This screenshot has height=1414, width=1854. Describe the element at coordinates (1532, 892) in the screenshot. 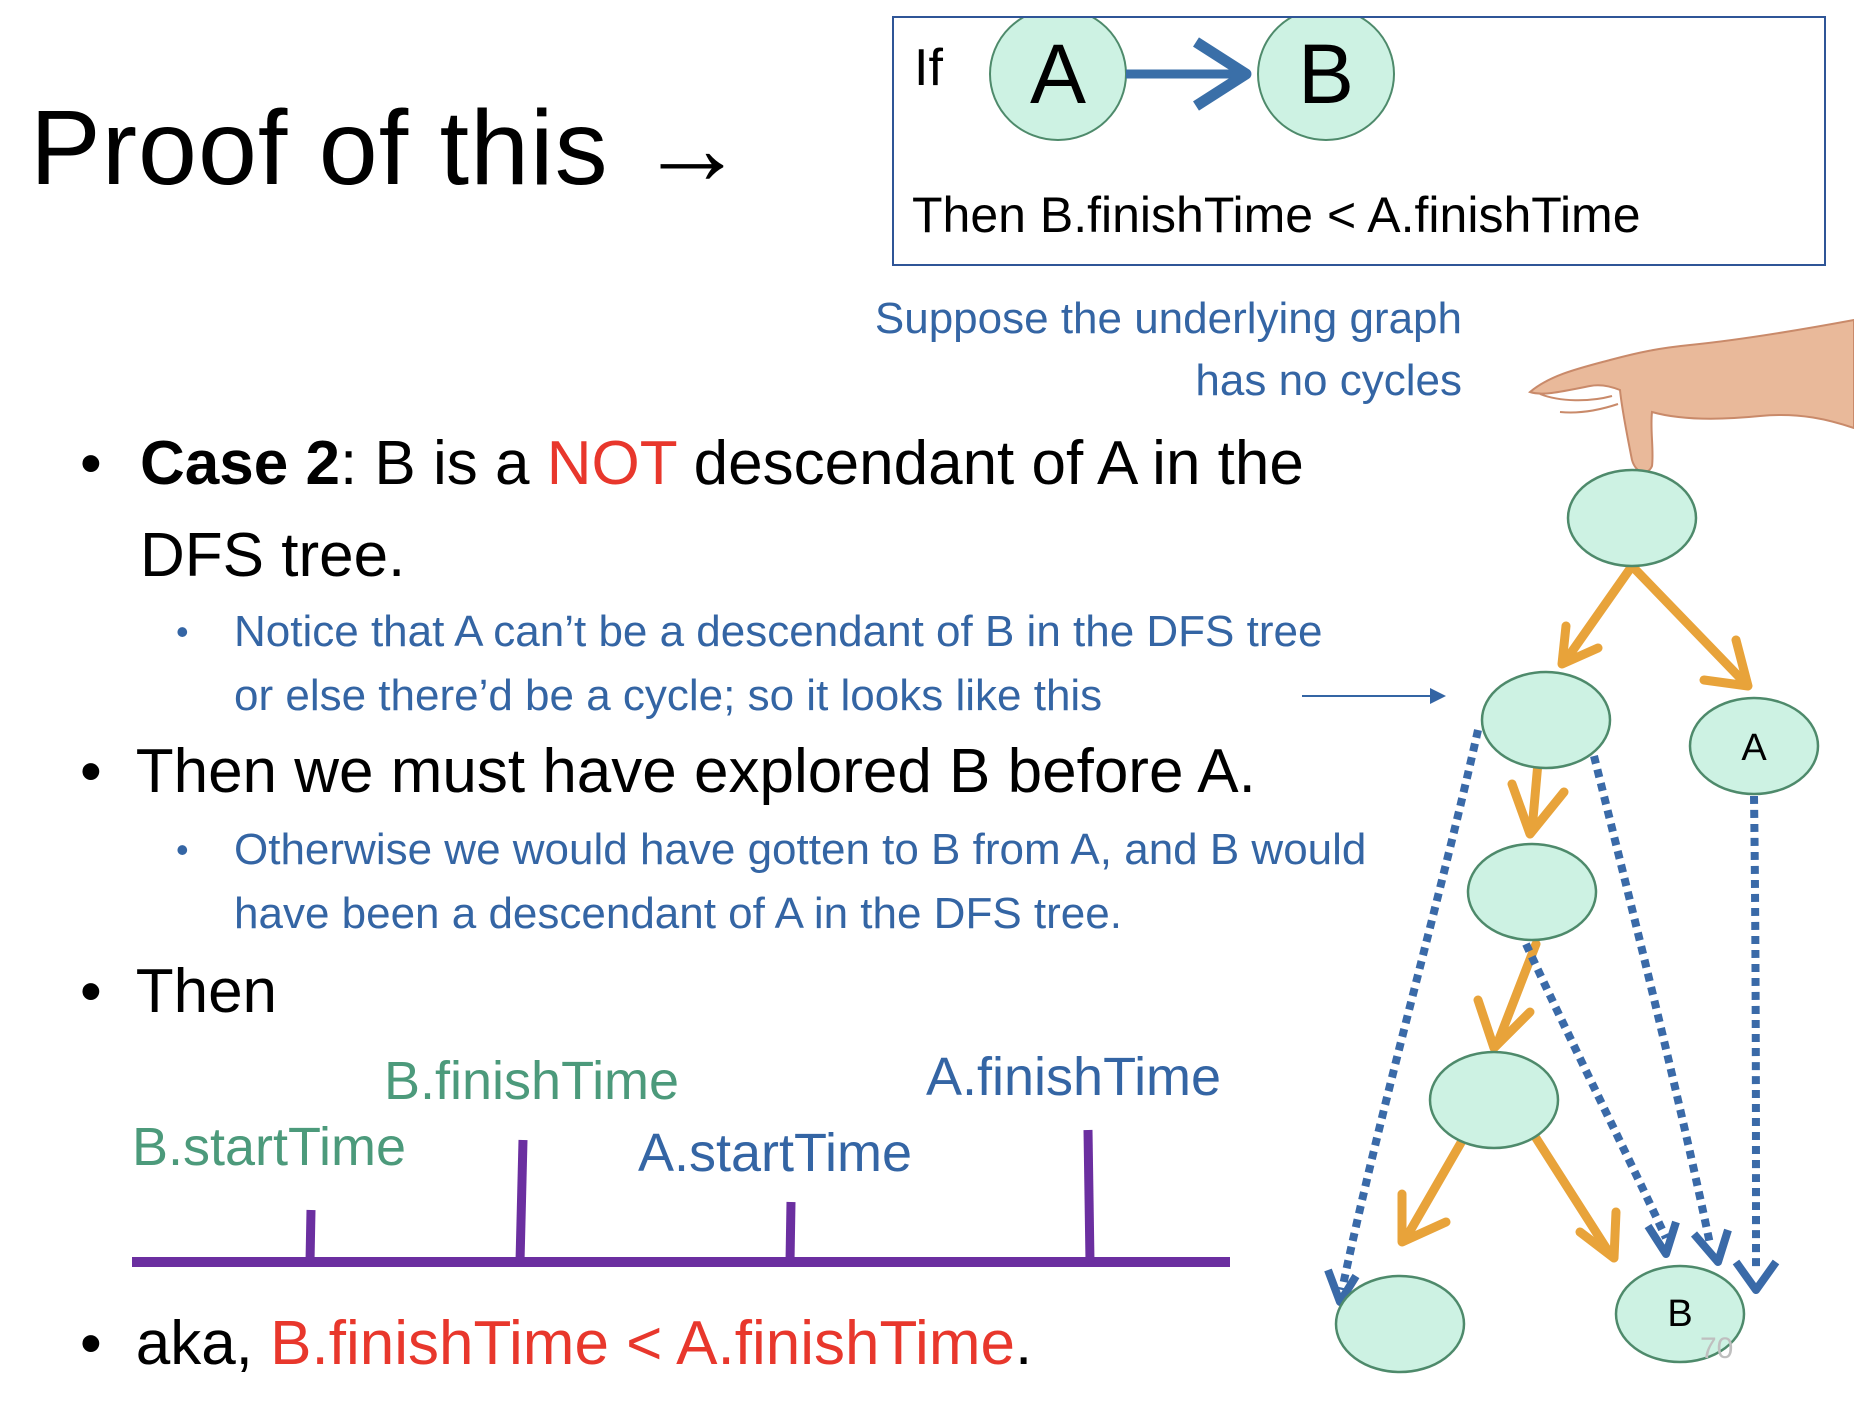

I see `tree-node-n2` at that location.